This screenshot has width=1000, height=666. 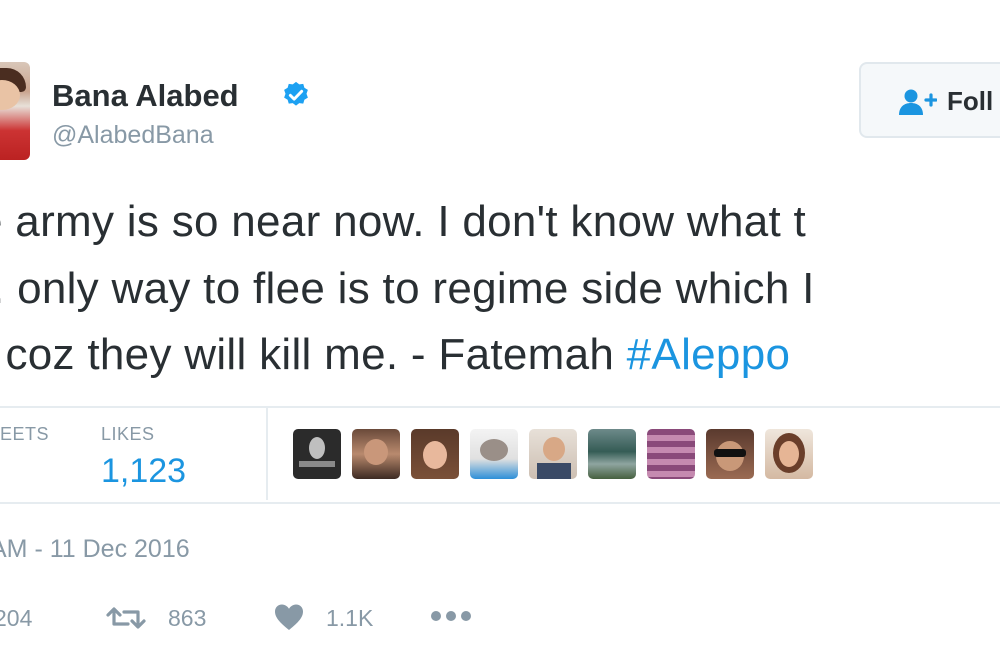 I want to click on verified-badge-icon, so click(x=296, y=93).